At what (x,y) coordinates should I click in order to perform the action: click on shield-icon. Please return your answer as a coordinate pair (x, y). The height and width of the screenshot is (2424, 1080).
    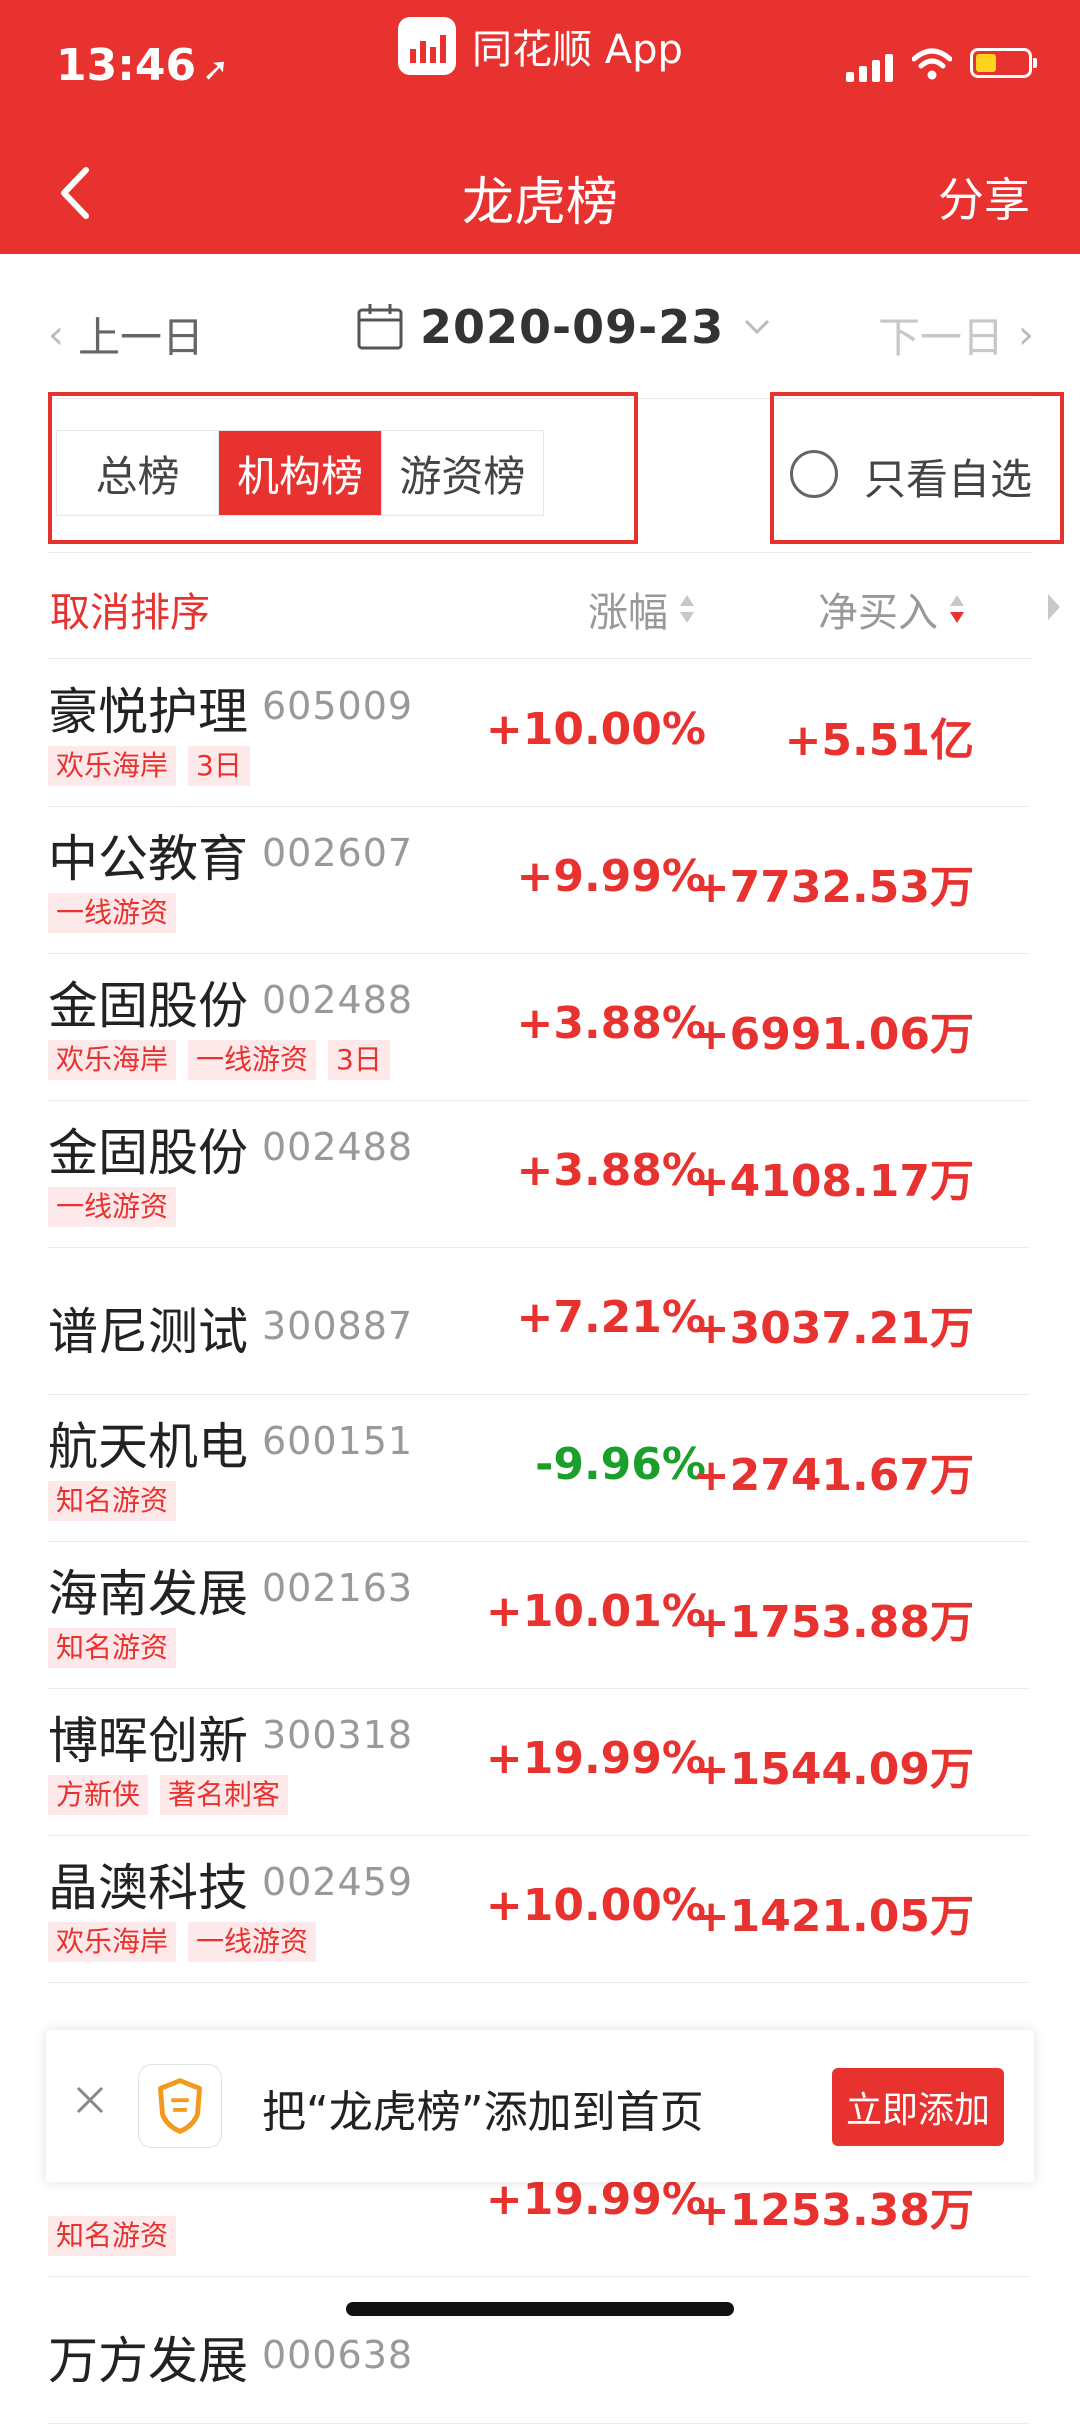
    Looking at the image, I should click on (180, 2106).